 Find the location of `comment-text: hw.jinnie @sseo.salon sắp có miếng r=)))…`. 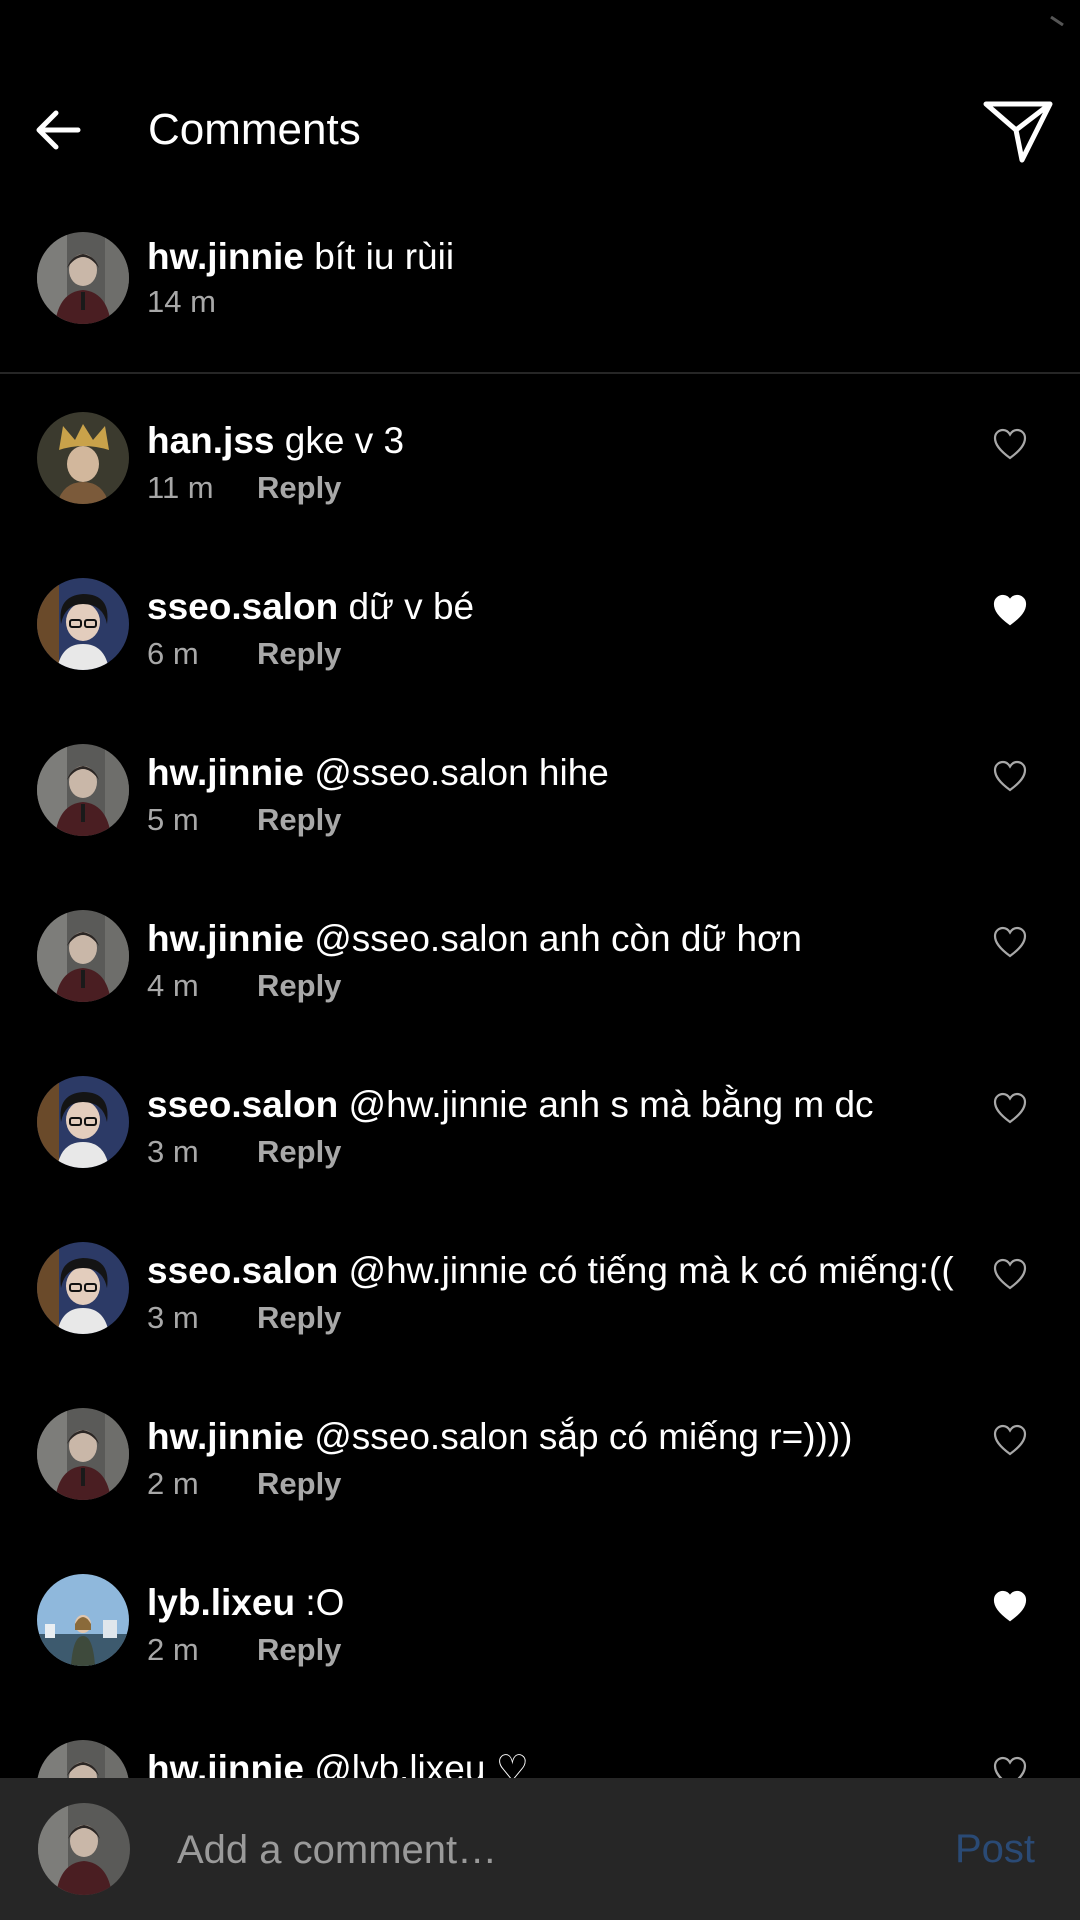

comment-text: hw.jinnie @sseo.salon sắp có miếng r=)))… is located at coordinates (500, 1437).